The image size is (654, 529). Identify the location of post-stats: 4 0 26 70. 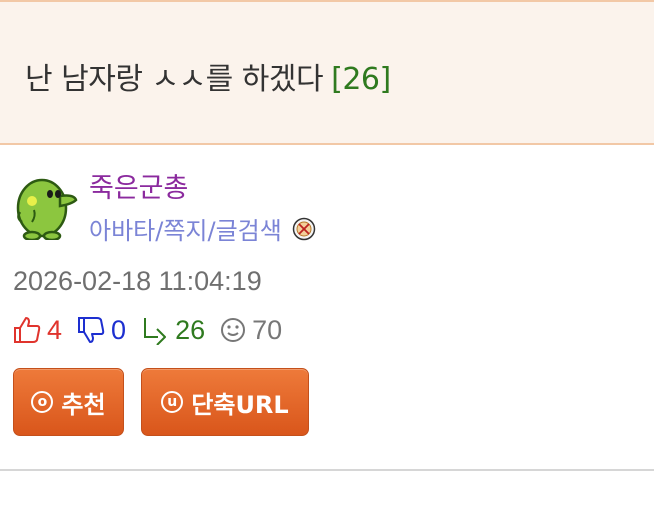
(154, 330).